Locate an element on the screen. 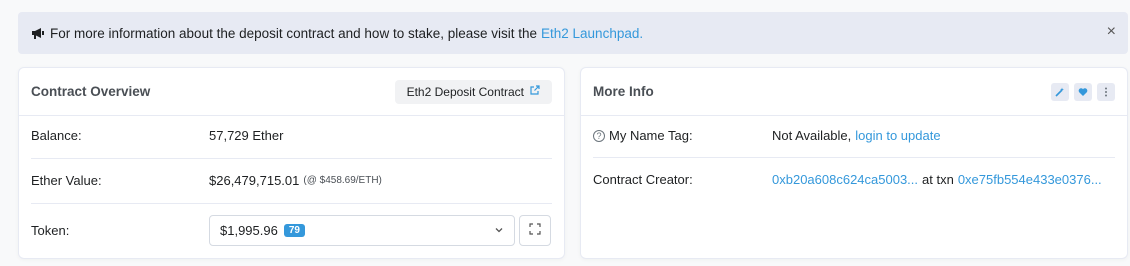  magic-wand-icon is located at coordinates (1060, 91).